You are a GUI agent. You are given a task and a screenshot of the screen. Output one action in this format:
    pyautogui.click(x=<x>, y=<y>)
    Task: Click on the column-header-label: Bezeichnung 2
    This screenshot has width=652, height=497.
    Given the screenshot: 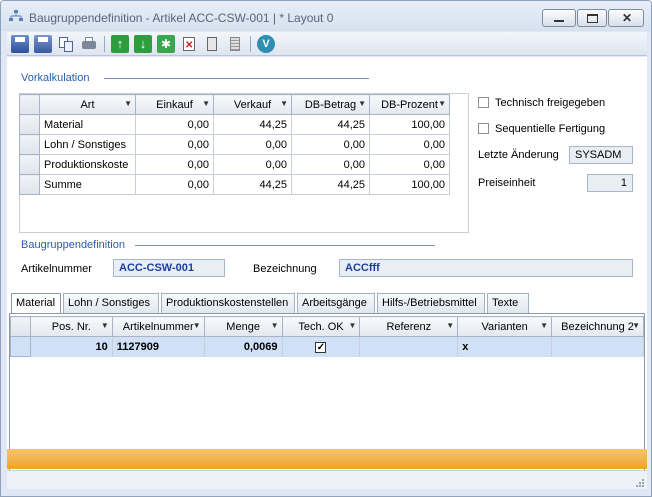 What is the action you would take?
    pyautogui.click(x=597, y=326)
    